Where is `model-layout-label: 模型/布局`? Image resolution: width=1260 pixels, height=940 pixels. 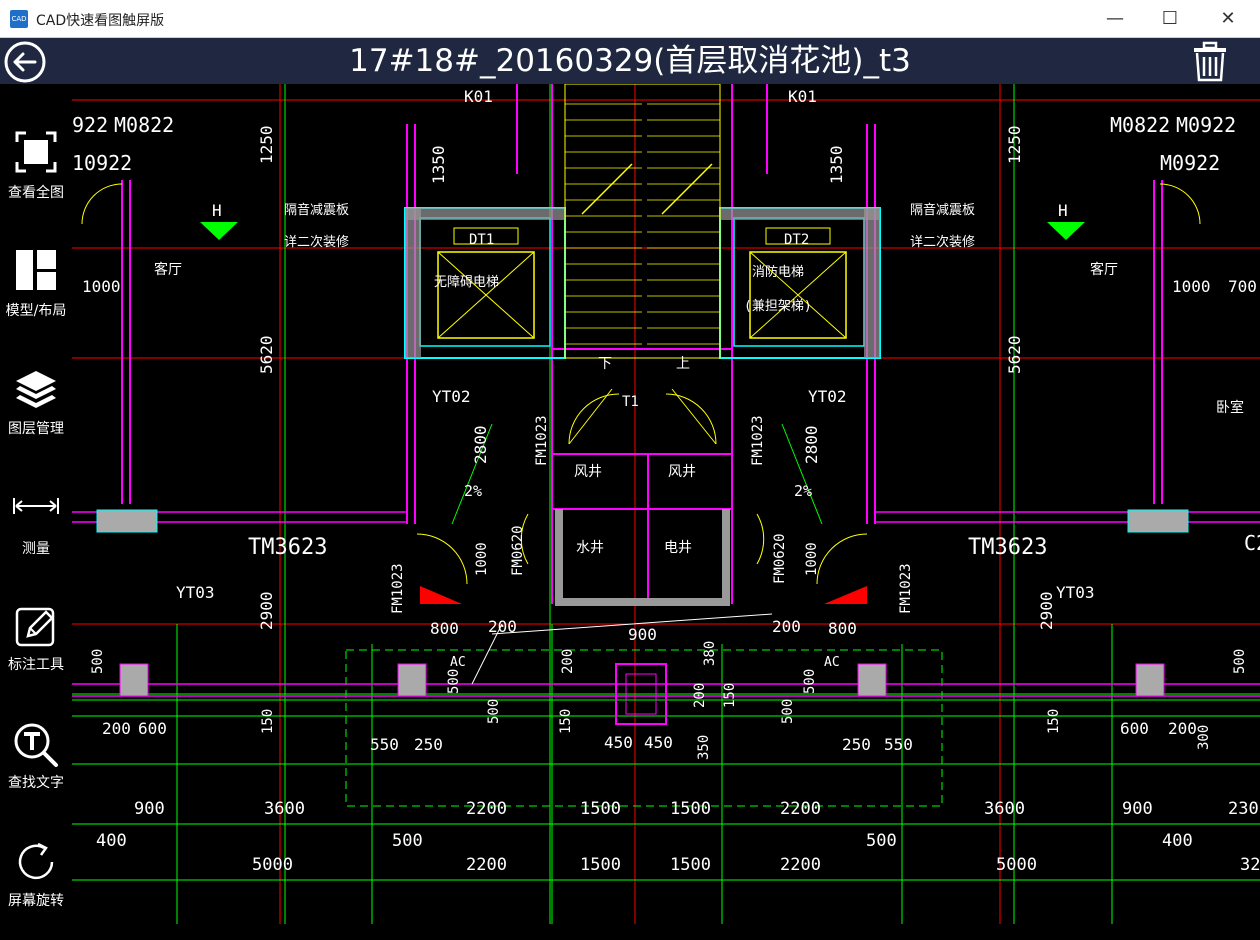
model-layout-label: 模型/布局 is located at coordinates (36, 311).